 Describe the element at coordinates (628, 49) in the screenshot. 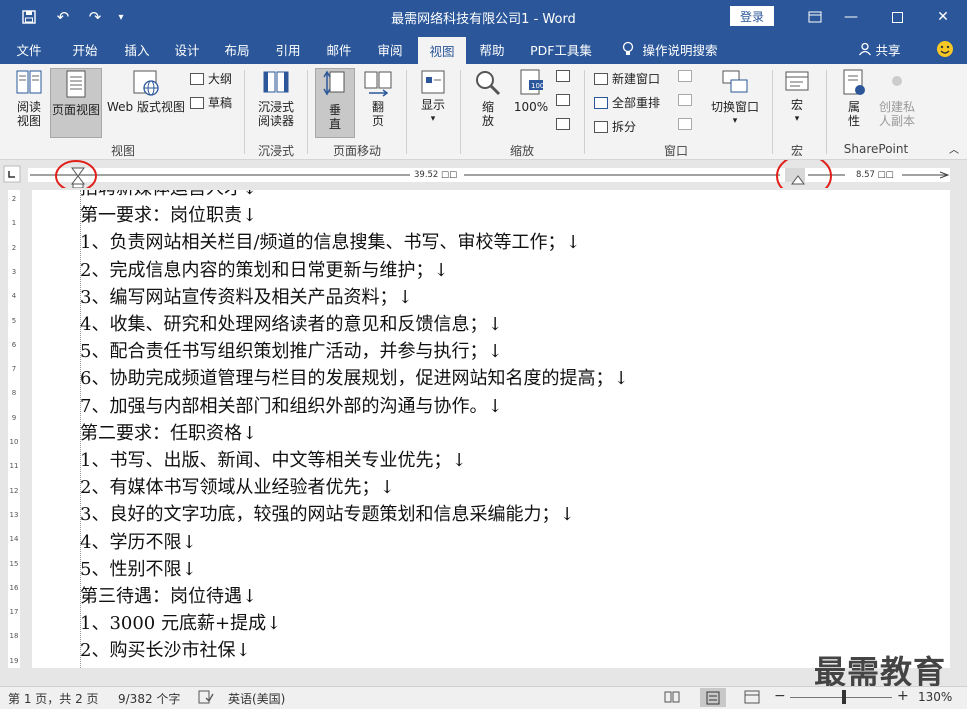

I see `lightbulb-icon` at that location.